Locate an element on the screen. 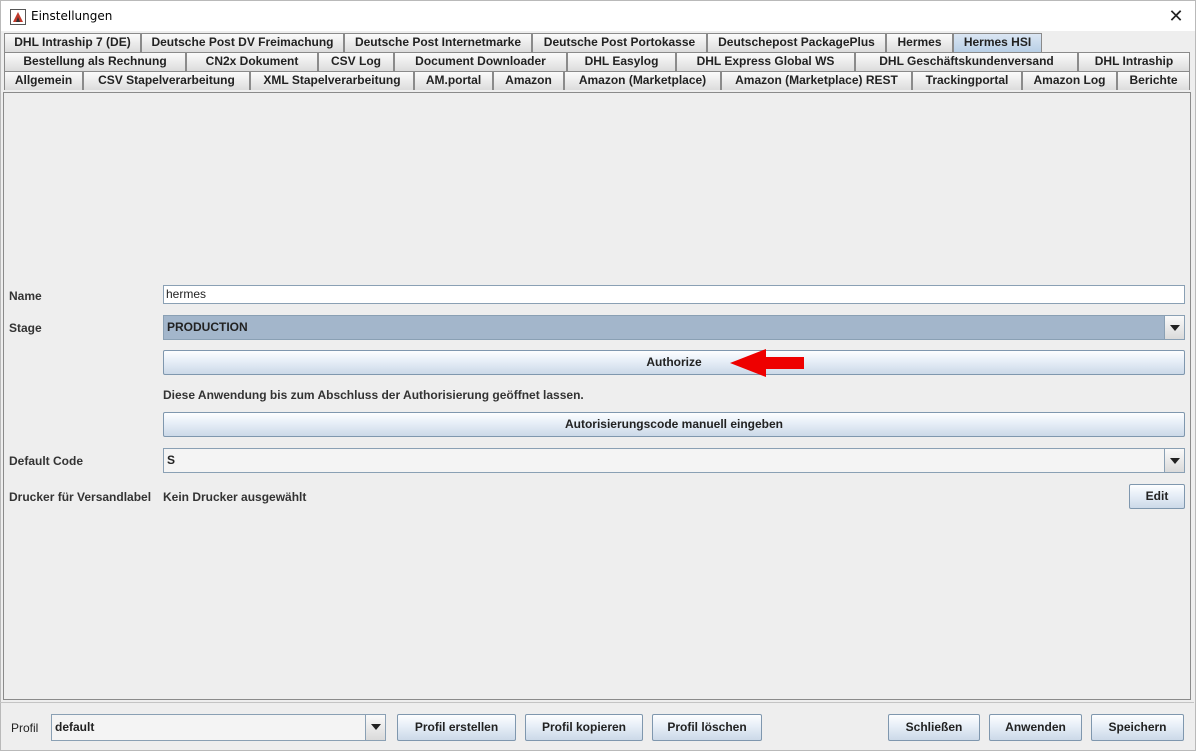  stage-label: Stage is located at coordinates (25, 328).